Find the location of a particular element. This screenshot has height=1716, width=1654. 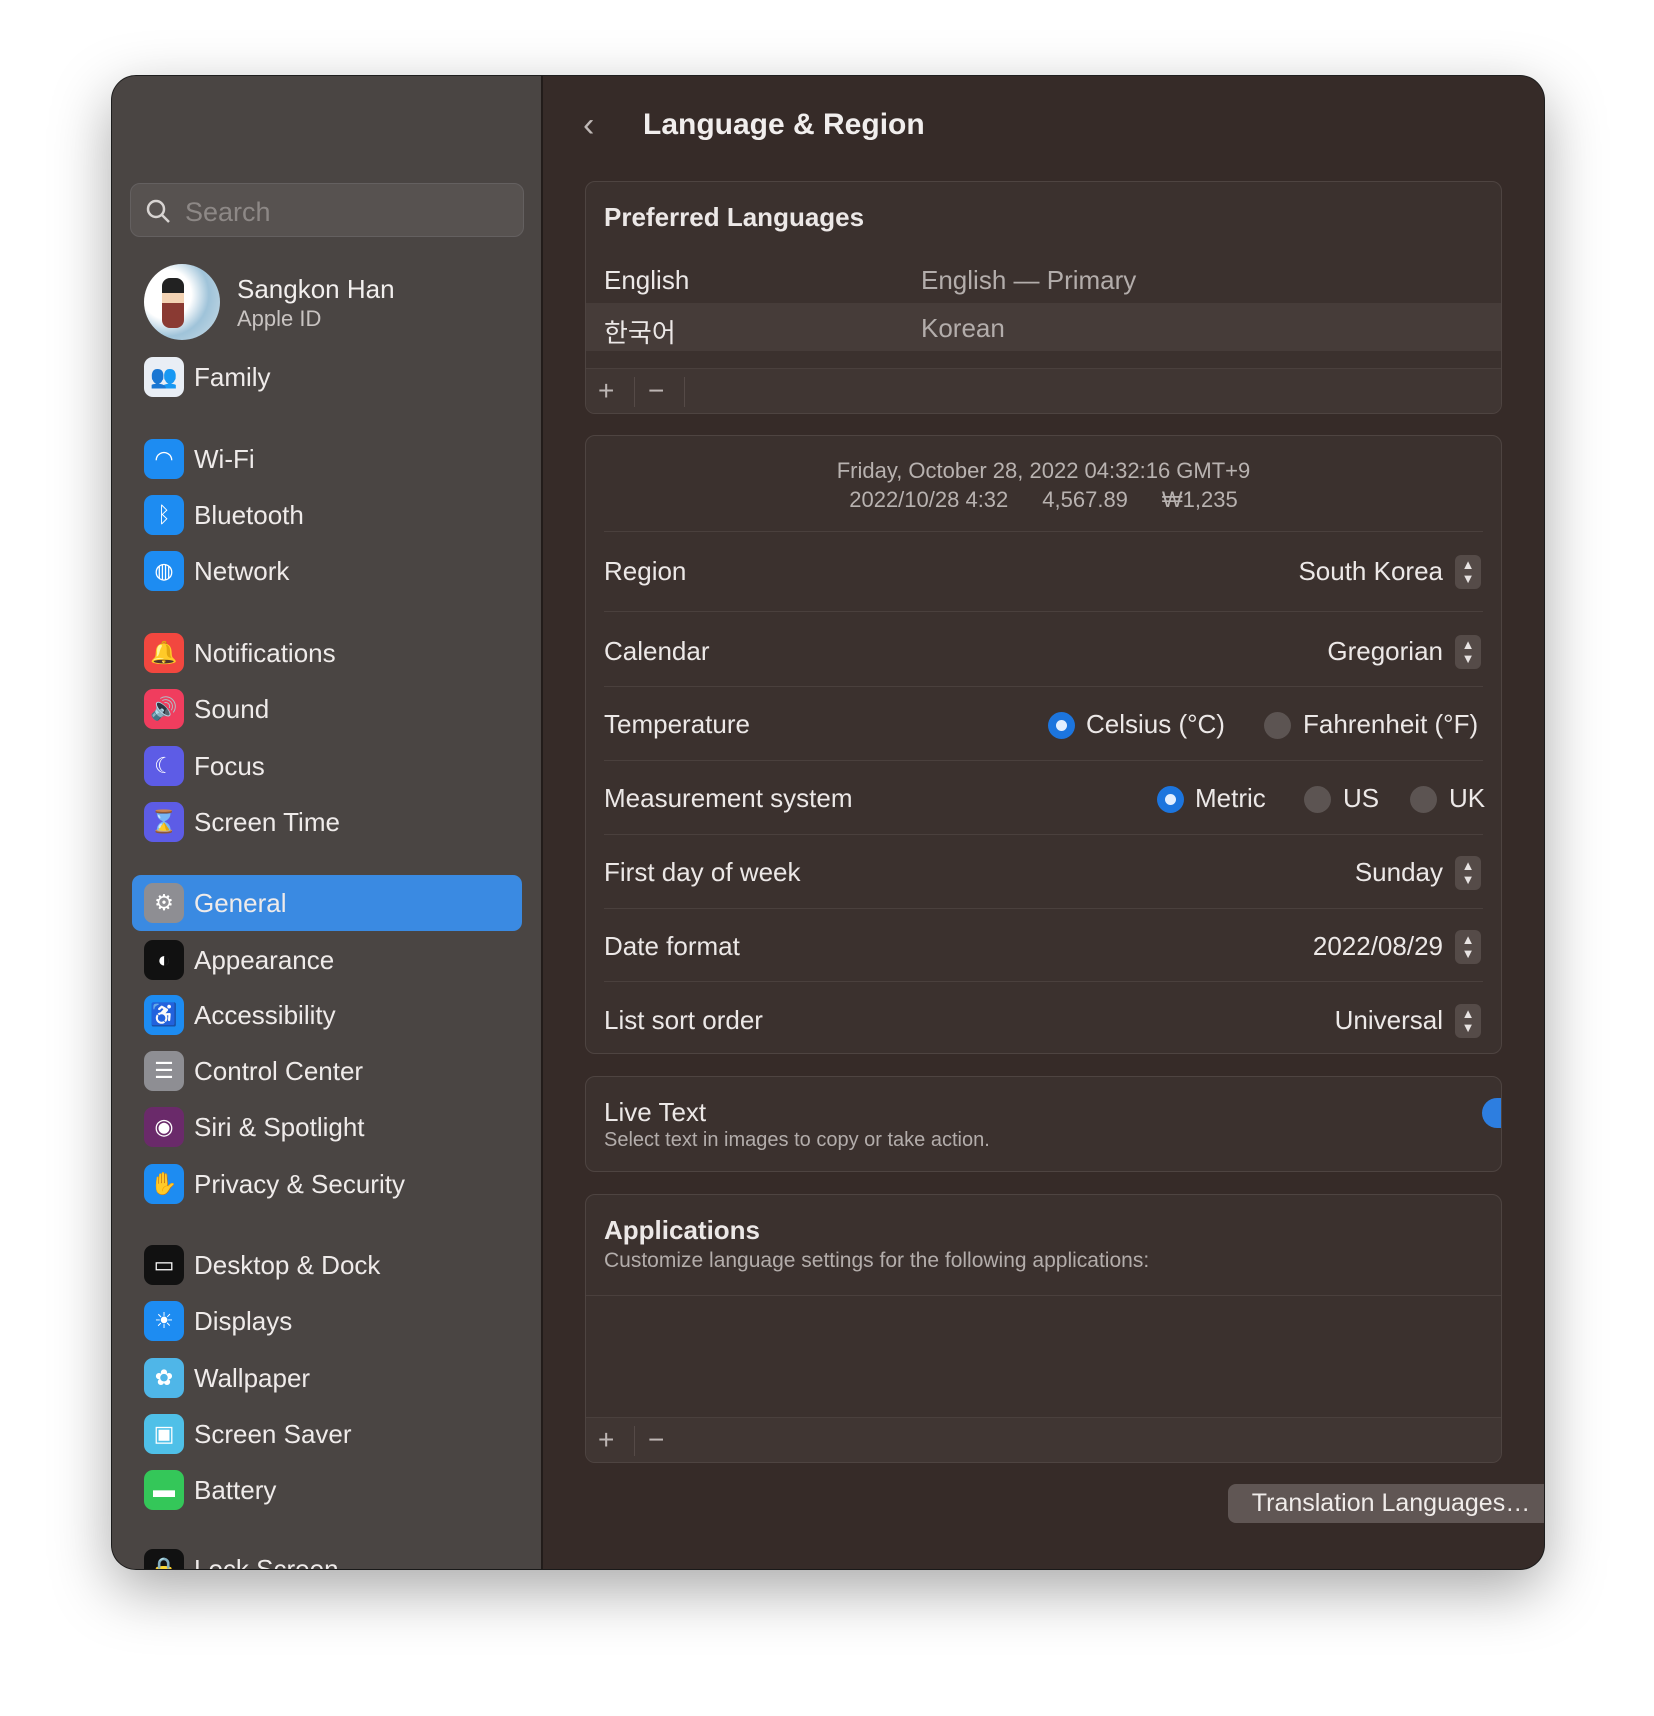

sidebar-item-label: Accessibility is located at coordinates (265, 1015).